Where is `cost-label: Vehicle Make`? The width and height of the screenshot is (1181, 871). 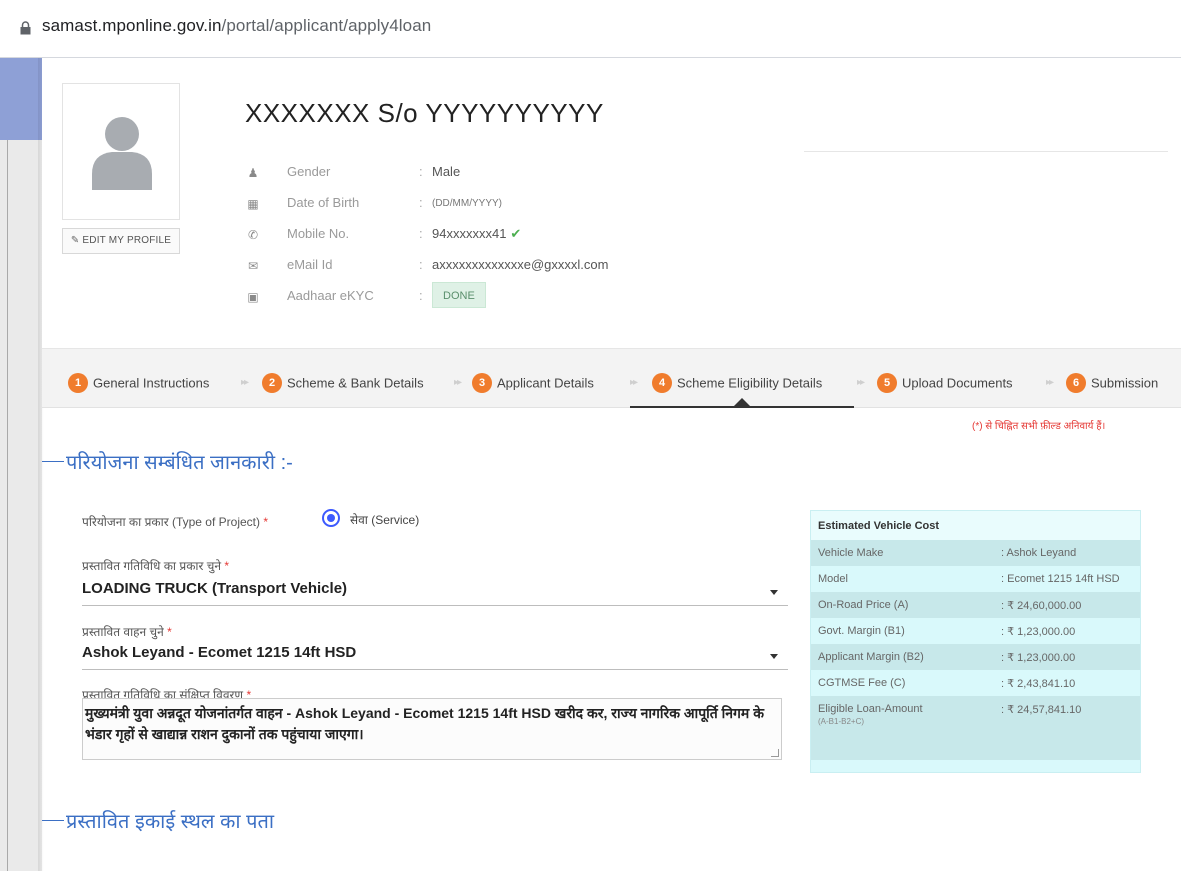 cost-label: Vehicle Make is located at coordinates (851, 553).